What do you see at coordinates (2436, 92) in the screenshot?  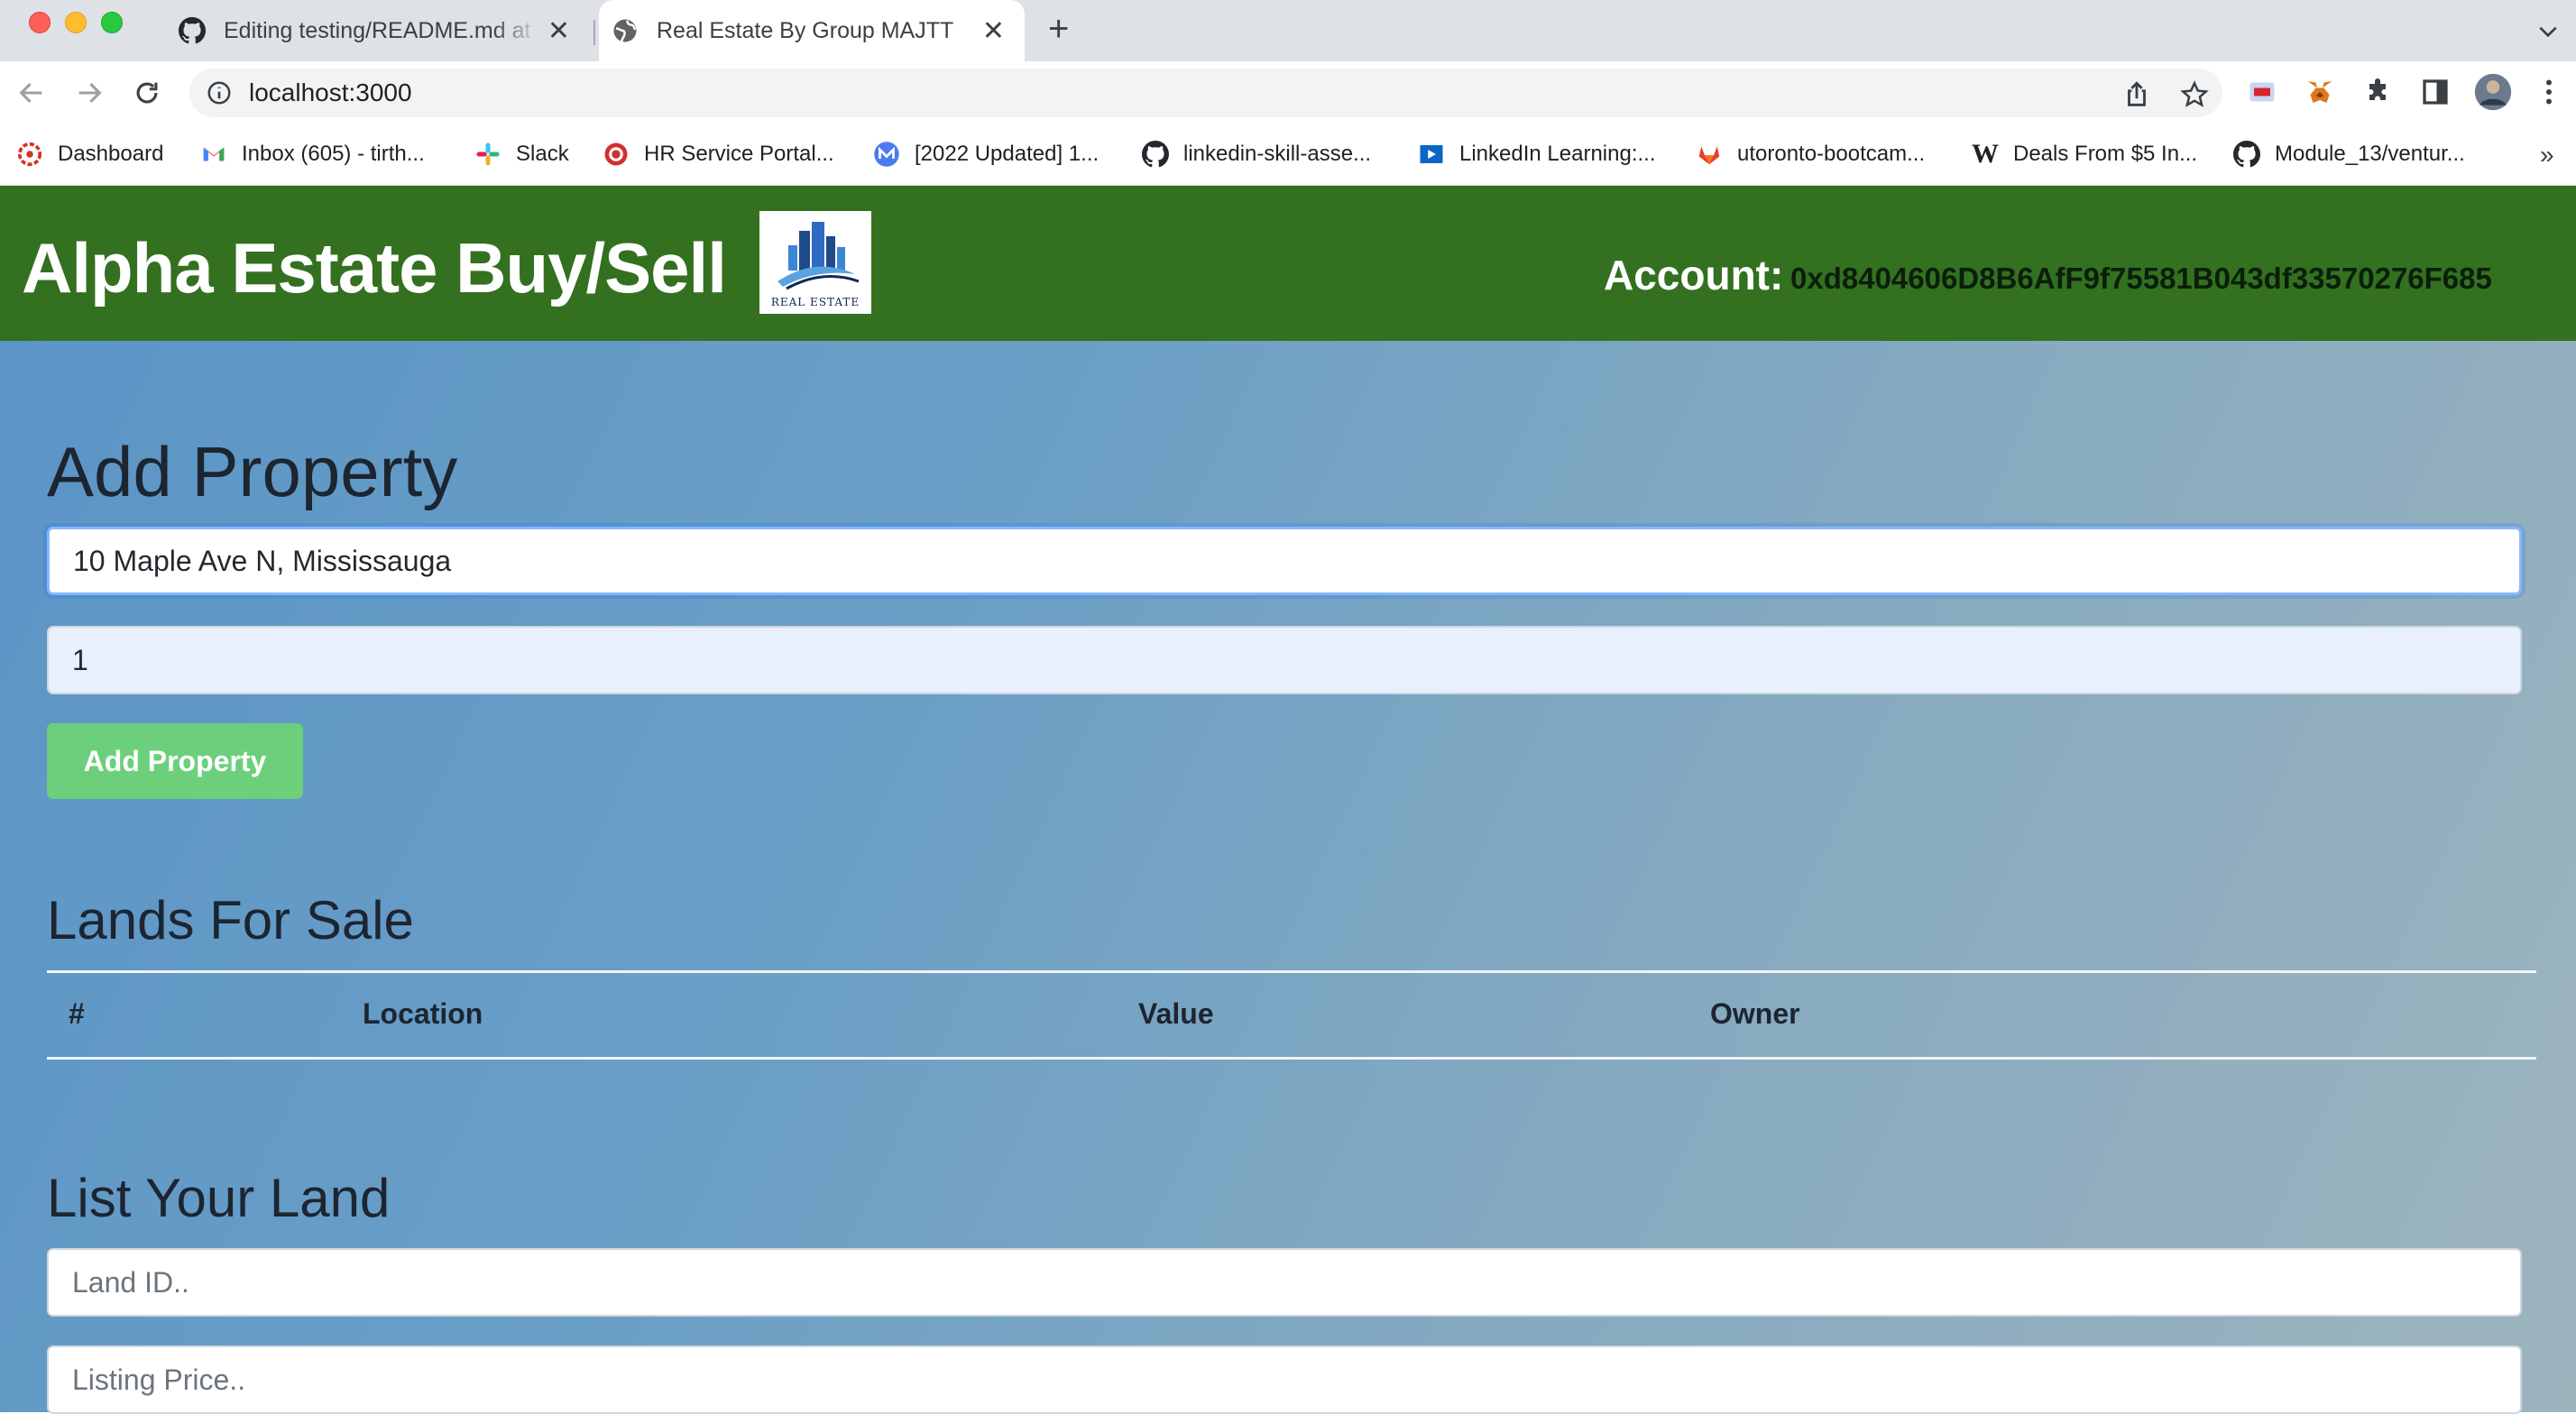 I see `side-panel-icon` at bounding box center [2436, 92].